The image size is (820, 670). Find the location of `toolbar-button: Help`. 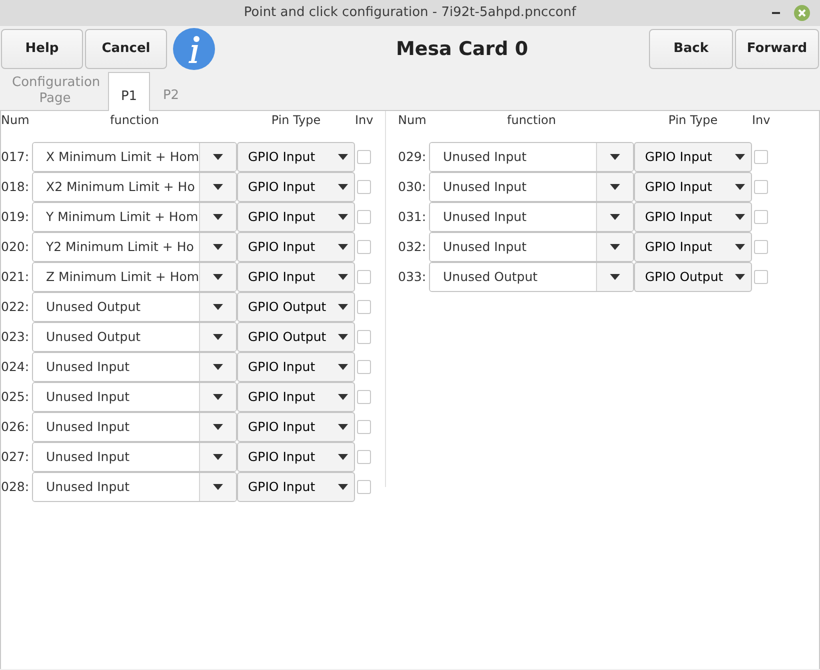

toolbar-button: Help is located at coordinates (42, 49).